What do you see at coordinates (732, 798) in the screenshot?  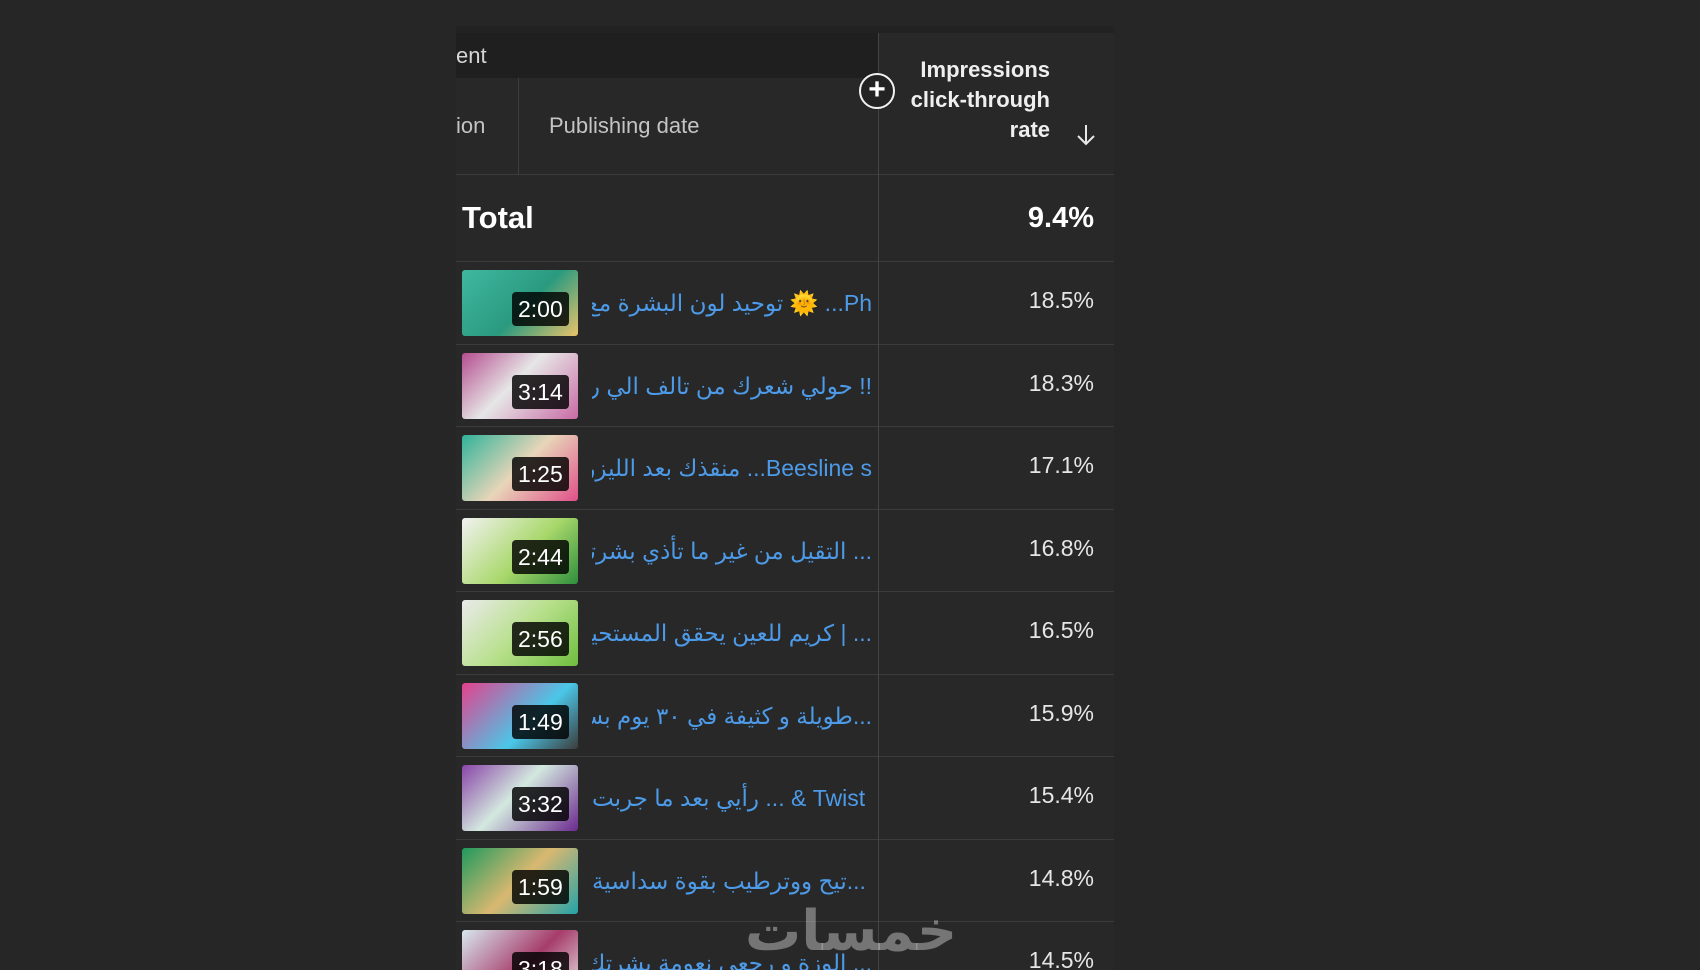 I see `video-title: Twist & ... رأيي بعد ما جربت` at bounding box center [732, 798].